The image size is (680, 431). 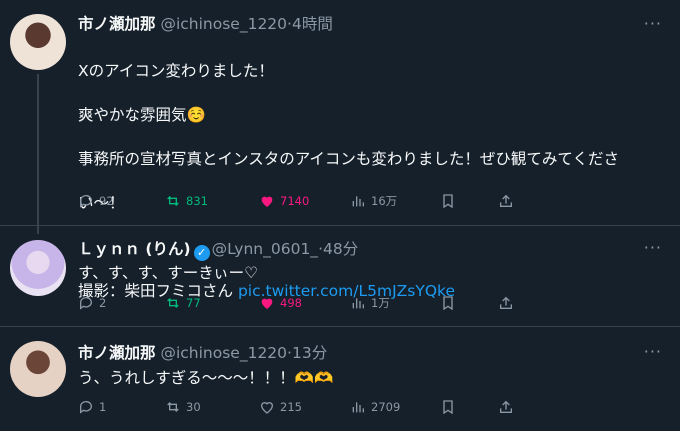 I want to click on retweet-button: 831, so click(x=186, y=201).